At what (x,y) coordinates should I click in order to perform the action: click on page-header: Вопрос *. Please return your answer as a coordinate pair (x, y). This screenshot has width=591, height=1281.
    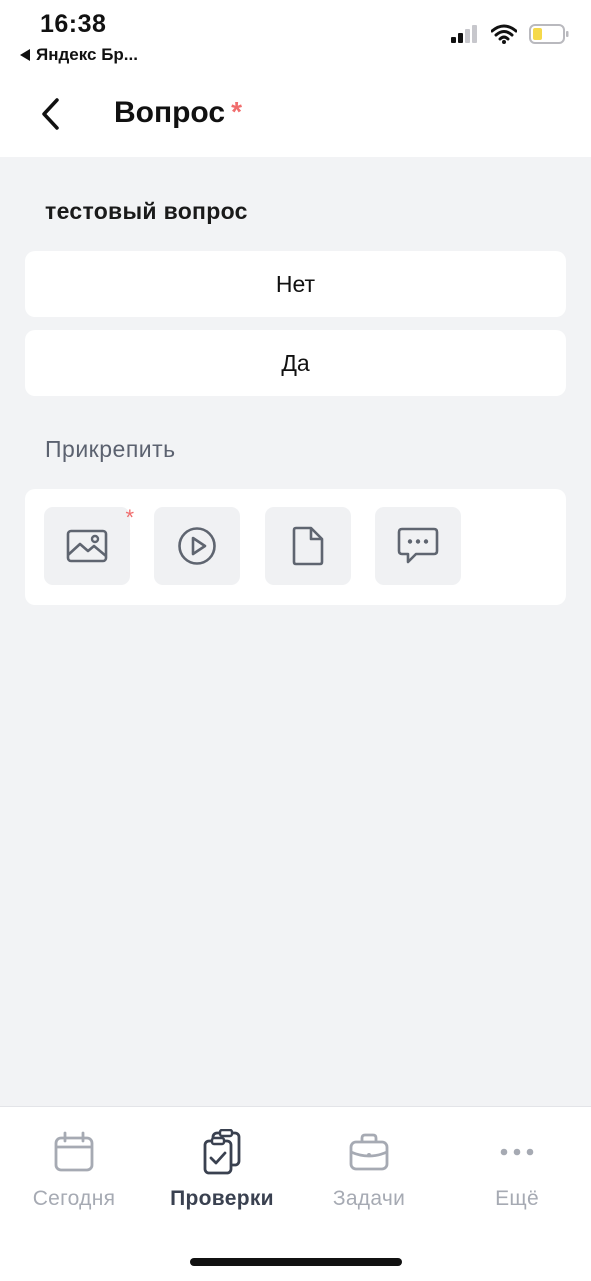
    Looking at the image, I should click on (295, 118).